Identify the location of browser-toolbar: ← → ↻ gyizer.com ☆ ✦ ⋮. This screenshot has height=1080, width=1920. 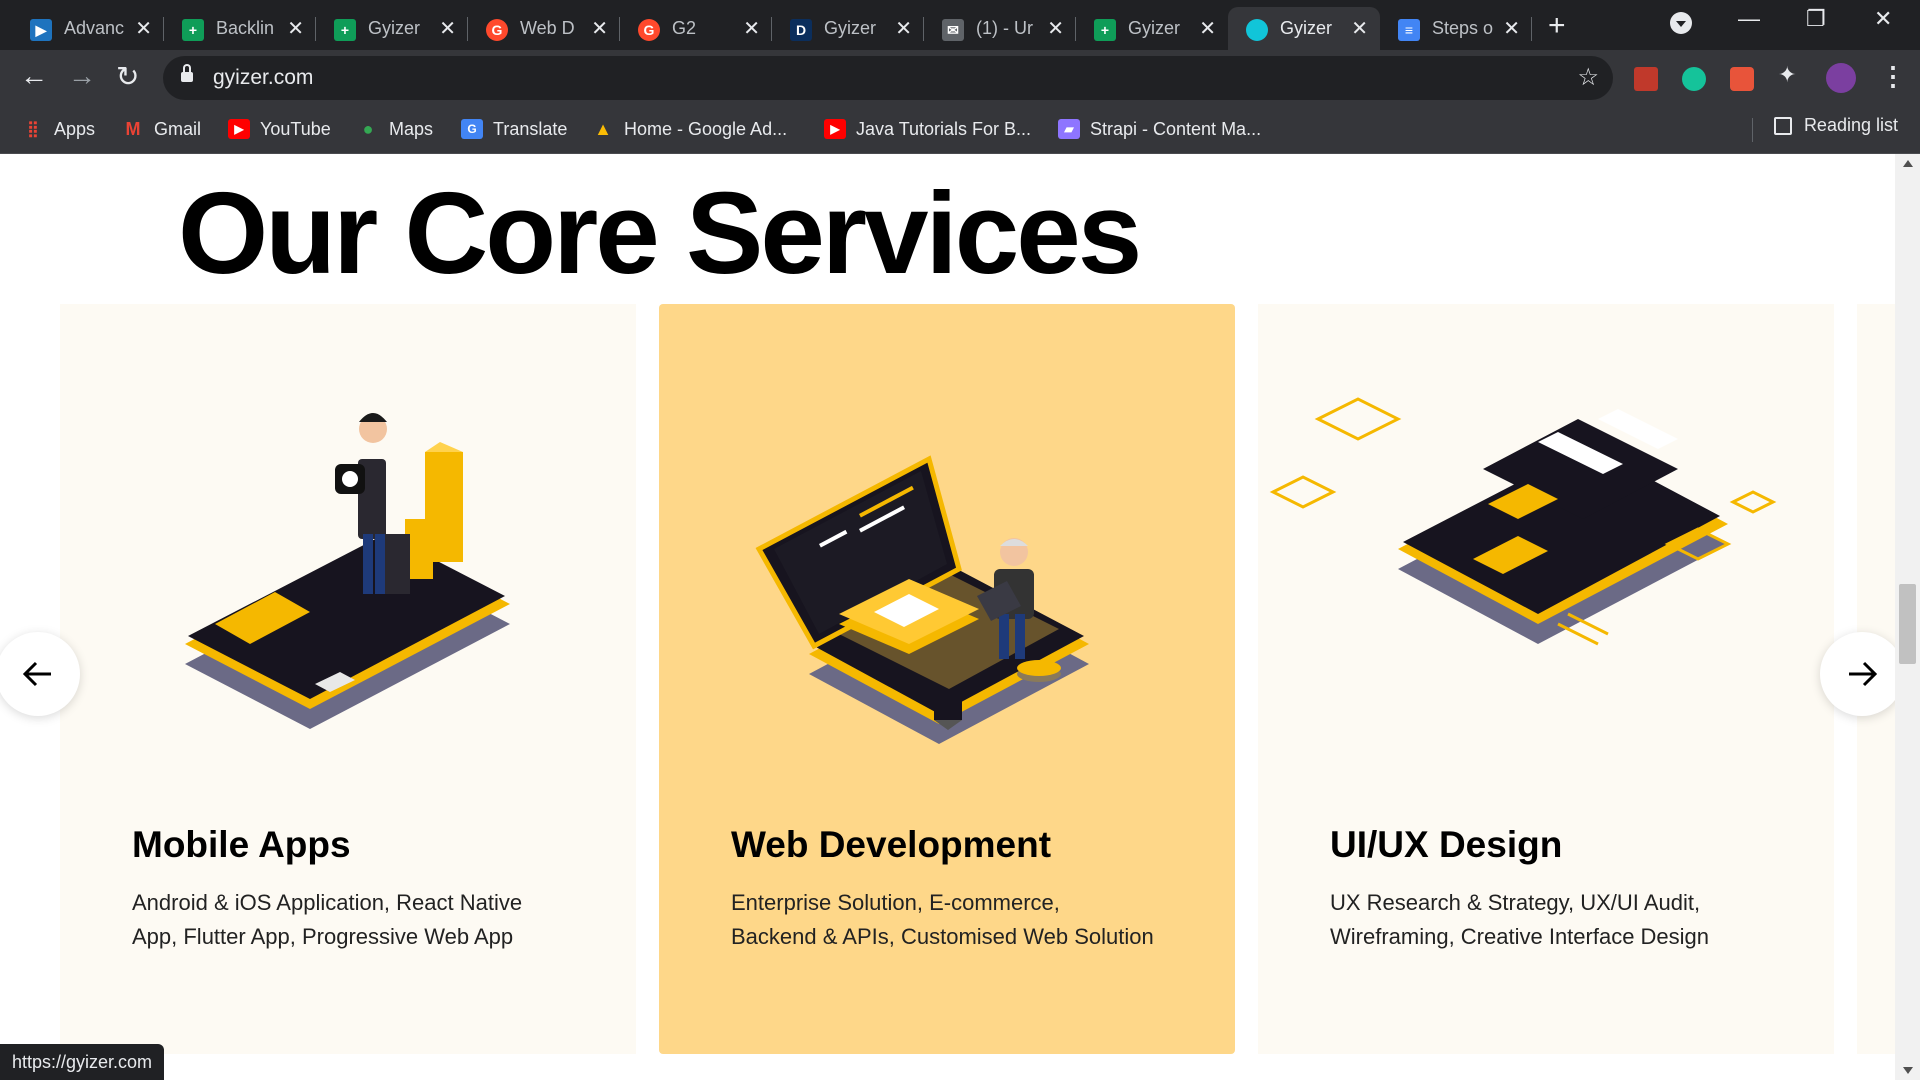
(960, 78).